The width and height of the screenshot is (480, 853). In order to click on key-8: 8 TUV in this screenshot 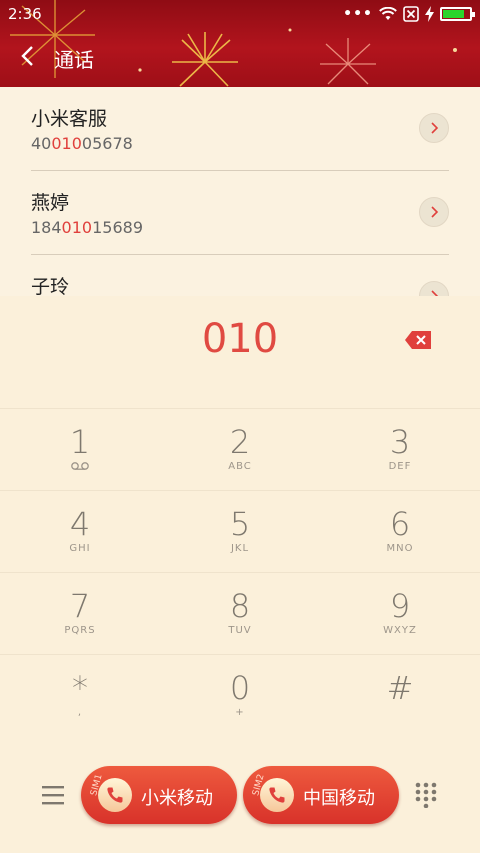, I will do `click(240, 613)`.